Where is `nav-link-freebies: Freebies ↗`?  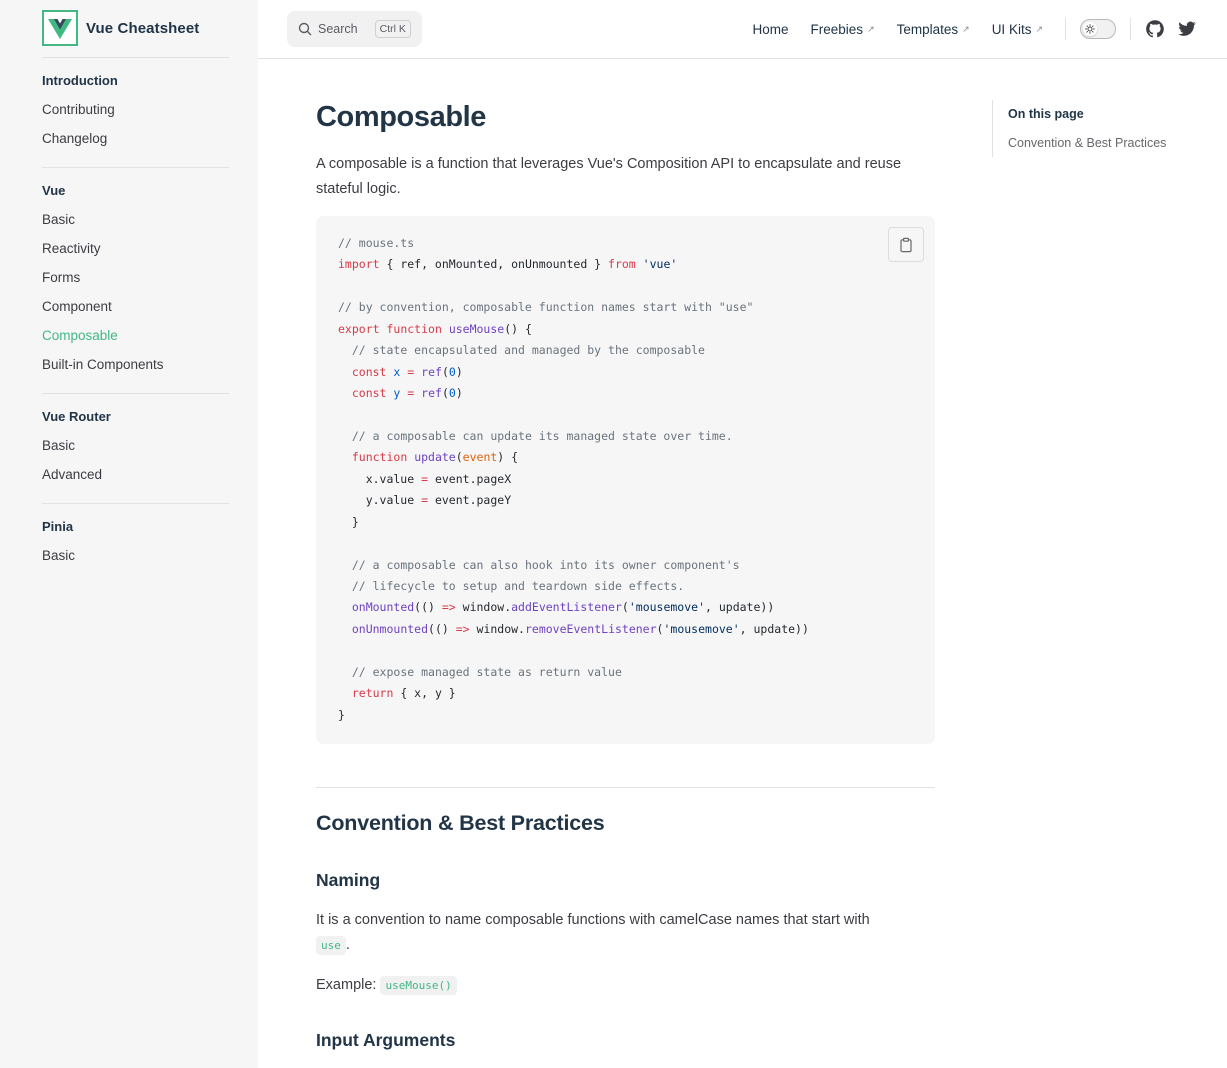
nav-link-freebies: Freebies ↗ is located at coordinates (843, 29).